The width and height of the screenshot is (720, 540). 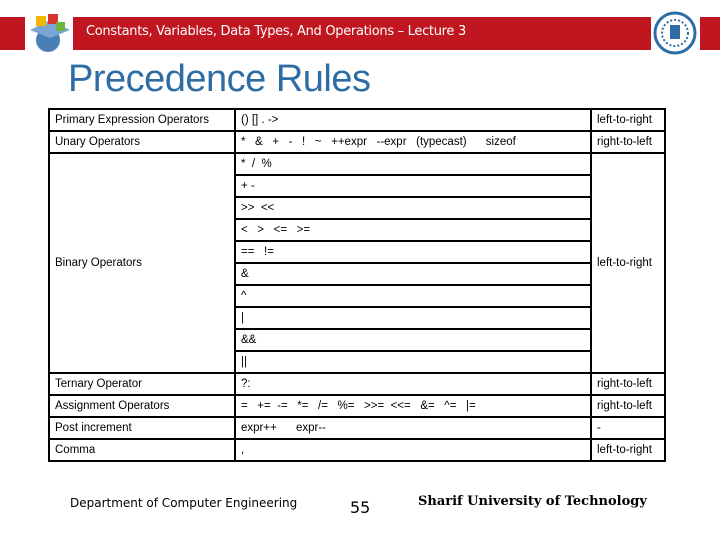 What do you see at coordinates (413, 164) in the screenshot?
I see `operators: * / %` at bounding box center [413, 164].